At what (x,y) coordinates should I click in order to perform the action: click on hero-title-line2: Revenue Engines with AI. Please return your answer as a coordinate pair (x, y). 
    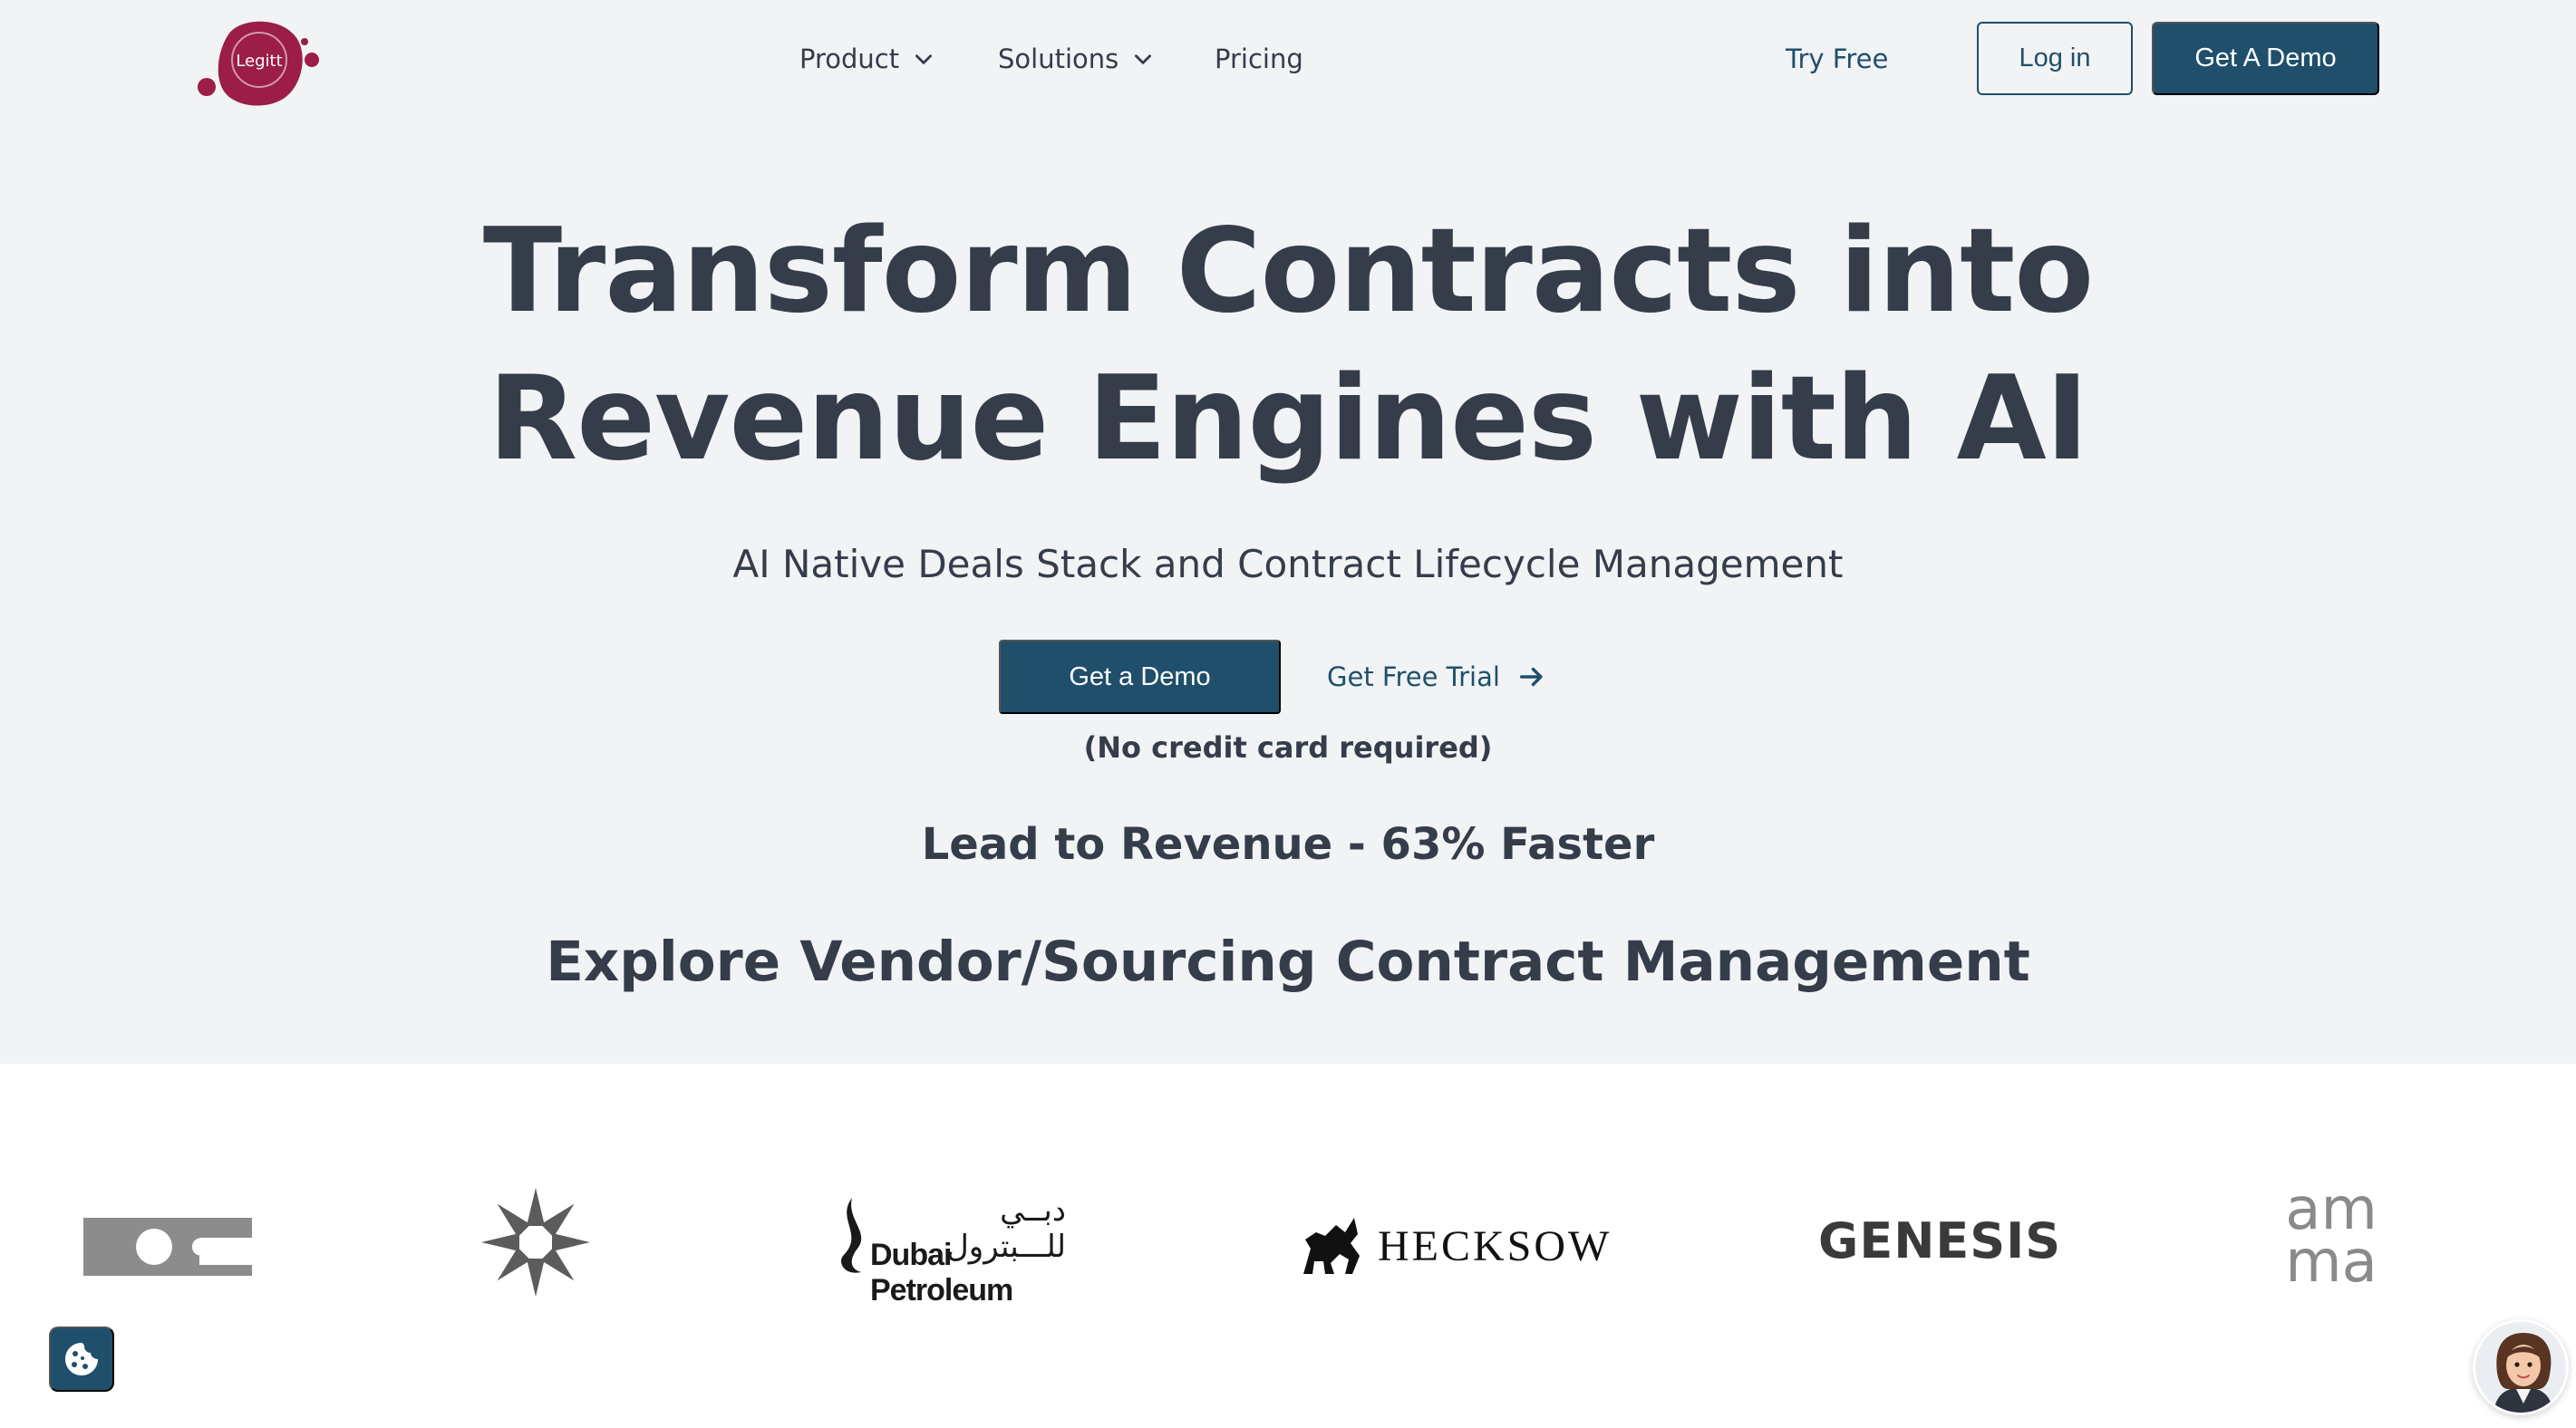
    Looking at the image, I should click on (1288, 419).